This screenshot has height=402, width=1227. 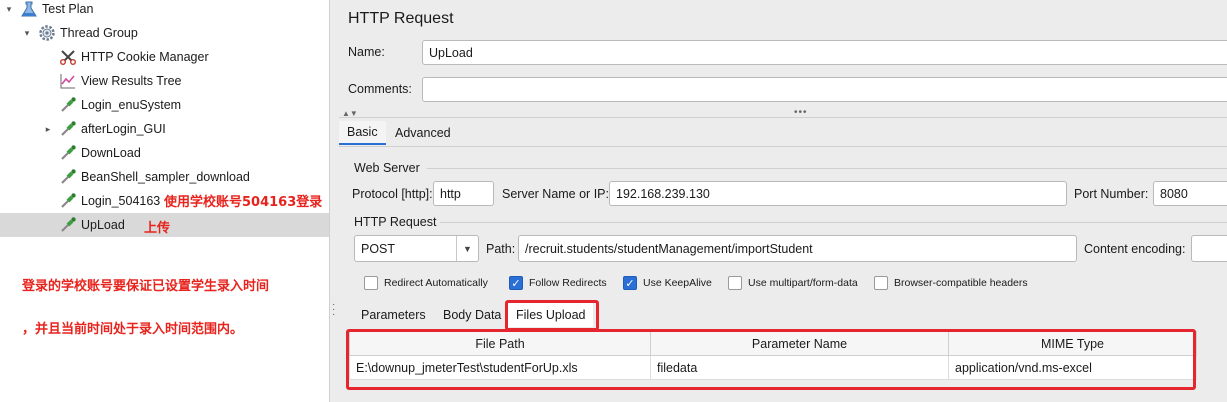 I want to click on http-request-section-title: HTTP Request, so click(x=395, y=222).